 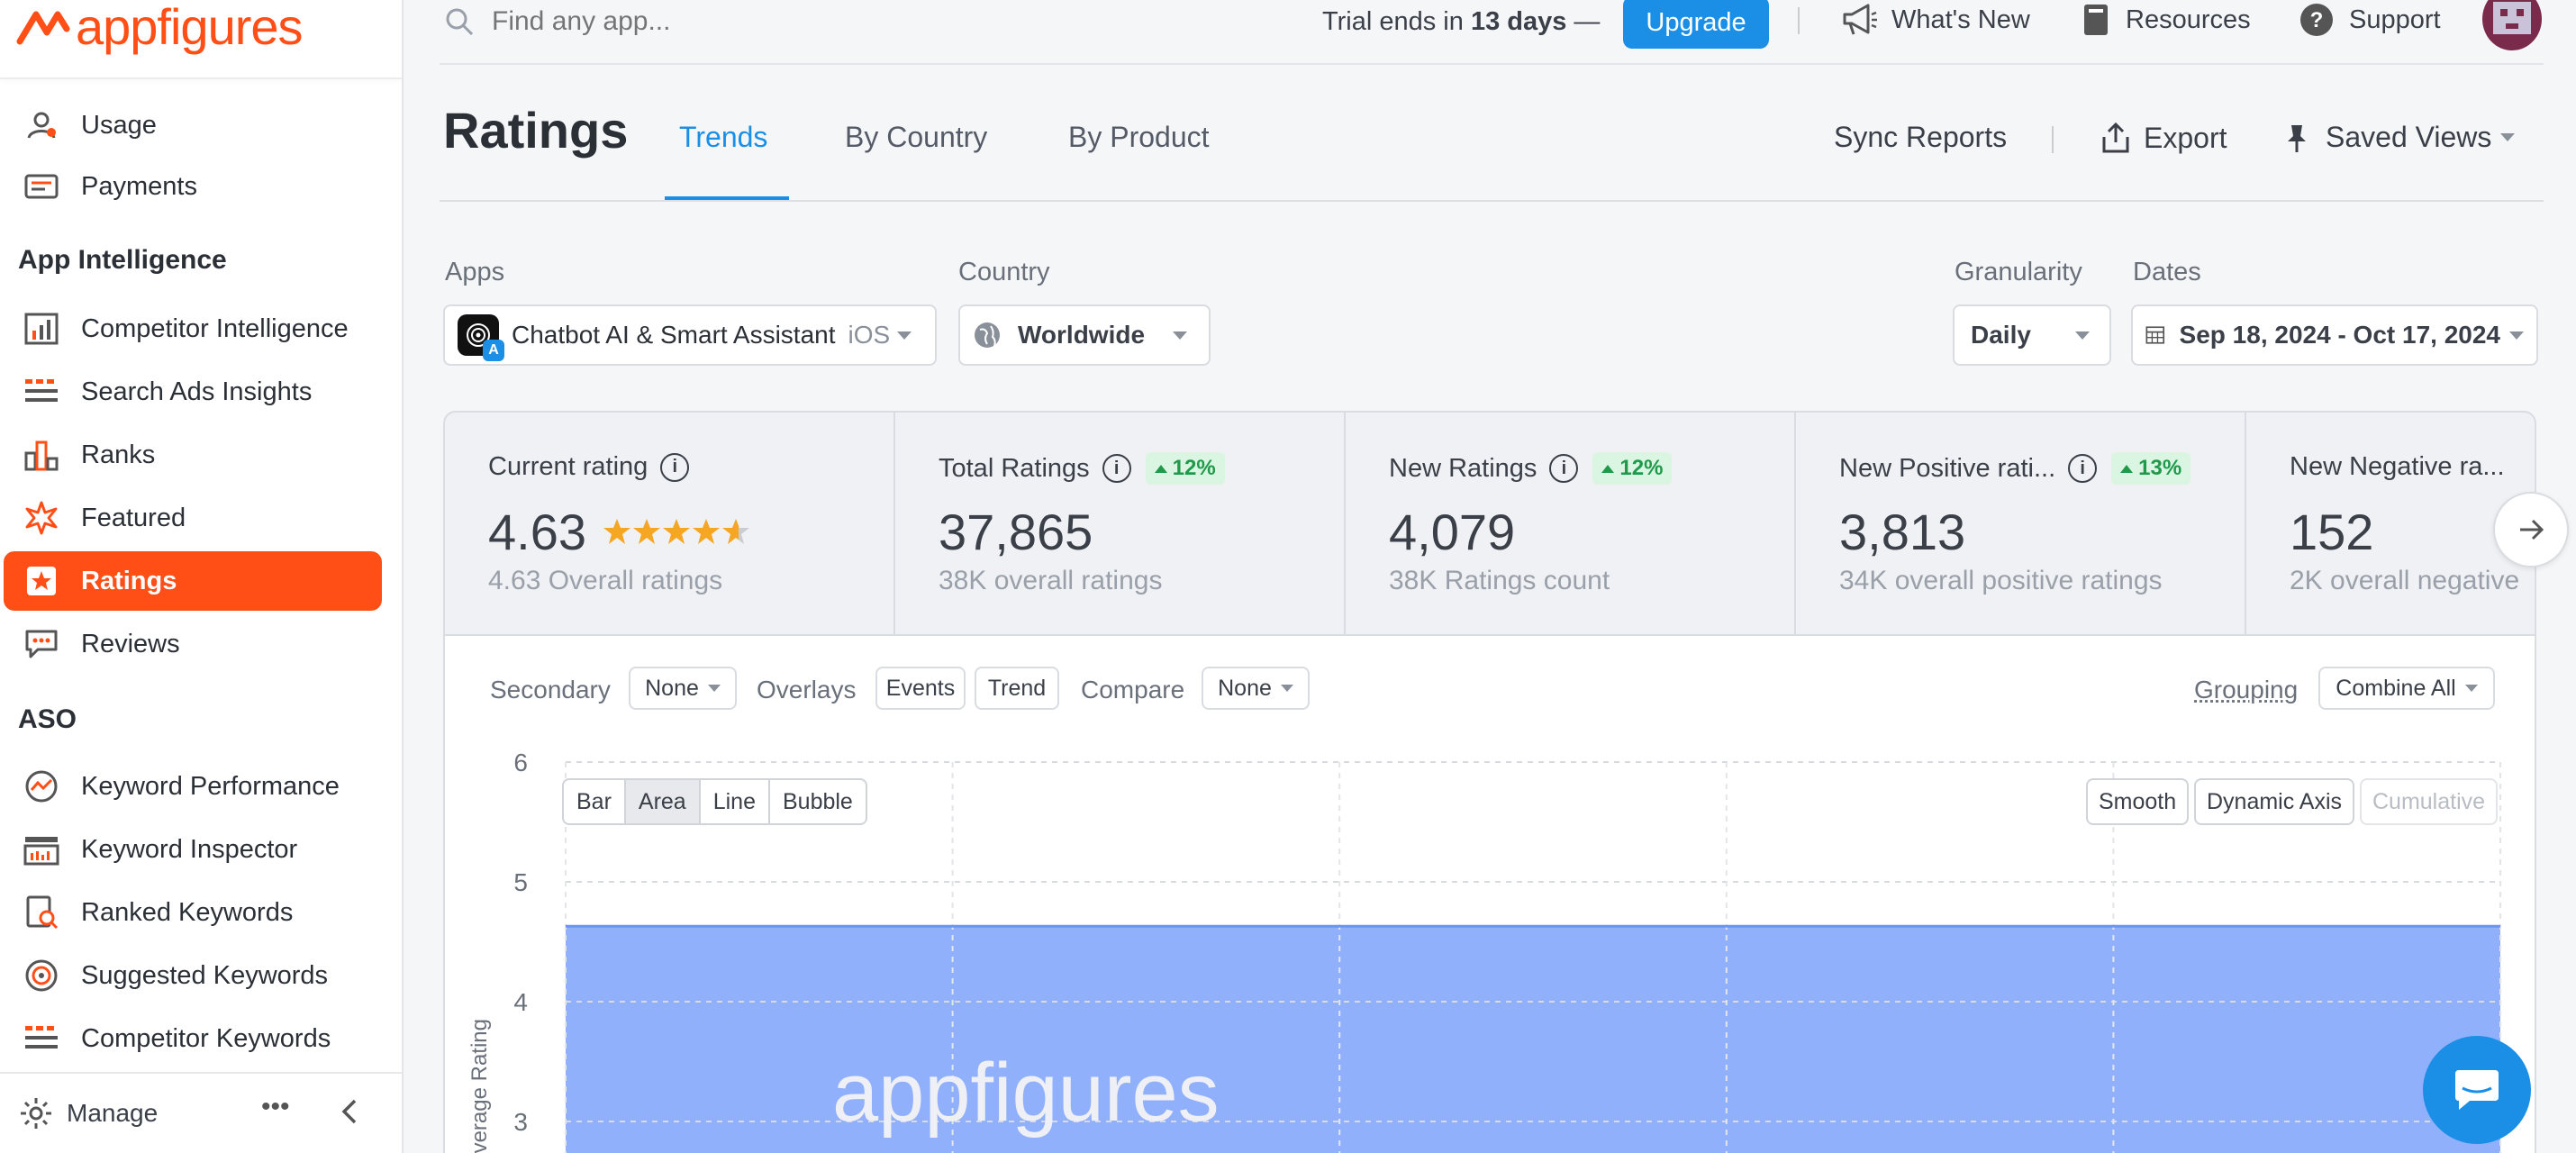 I want to click on chart-type-toggle: Bar Area Line Bubble, so click(x=714, y=801).